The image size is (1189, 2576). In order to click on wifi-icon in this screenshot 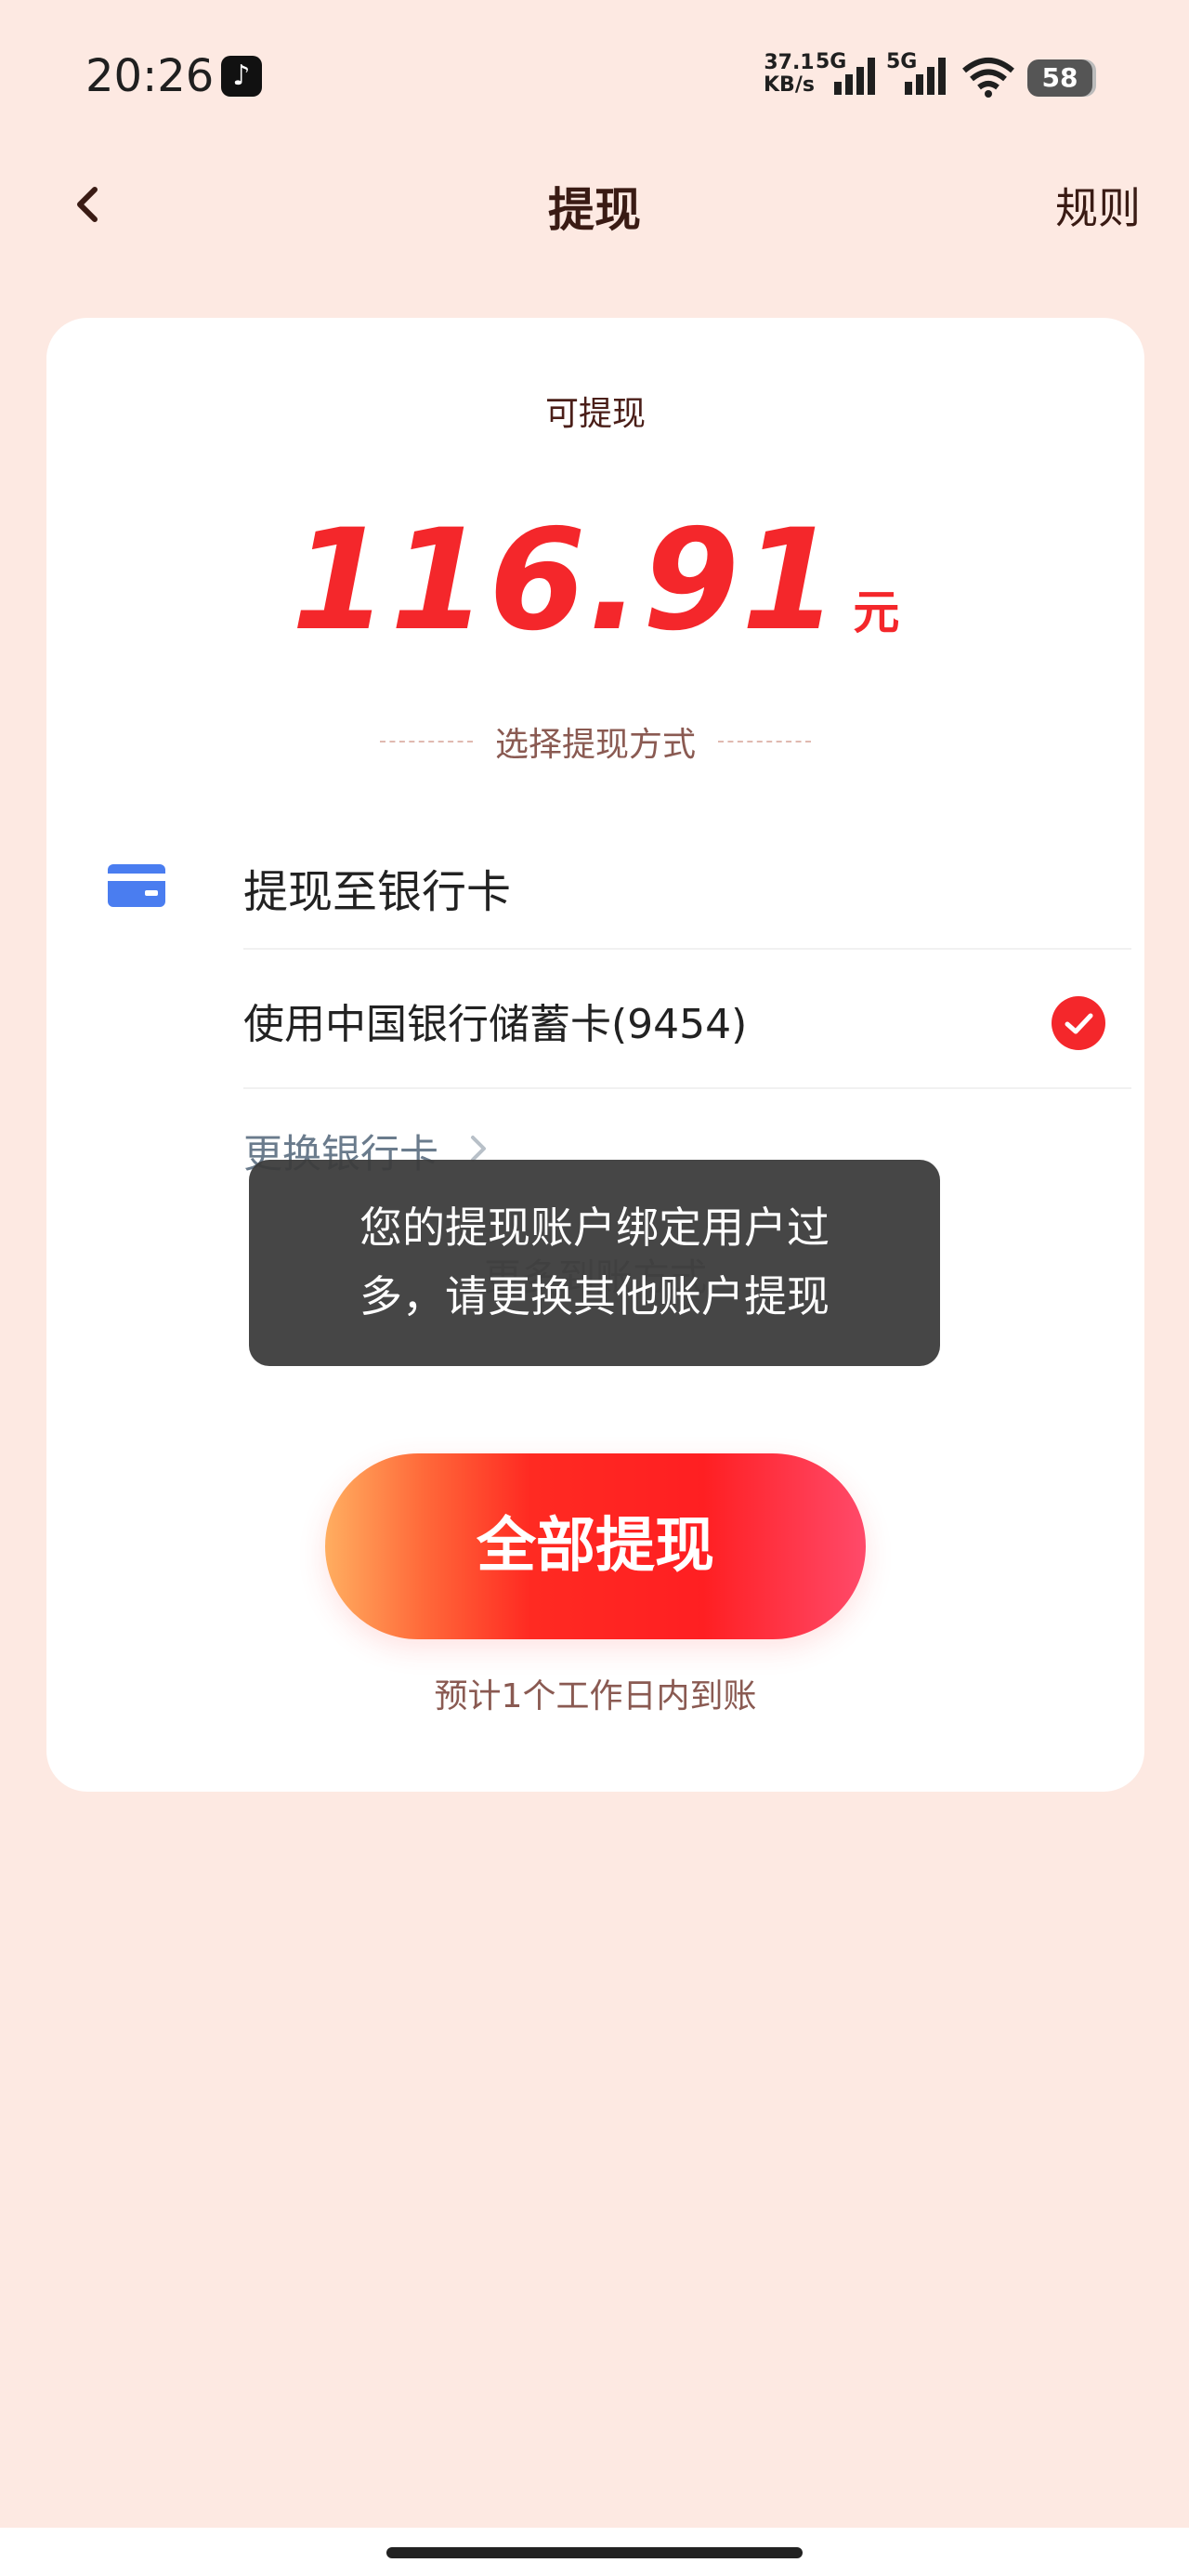, I will do `click(988, 78)`.